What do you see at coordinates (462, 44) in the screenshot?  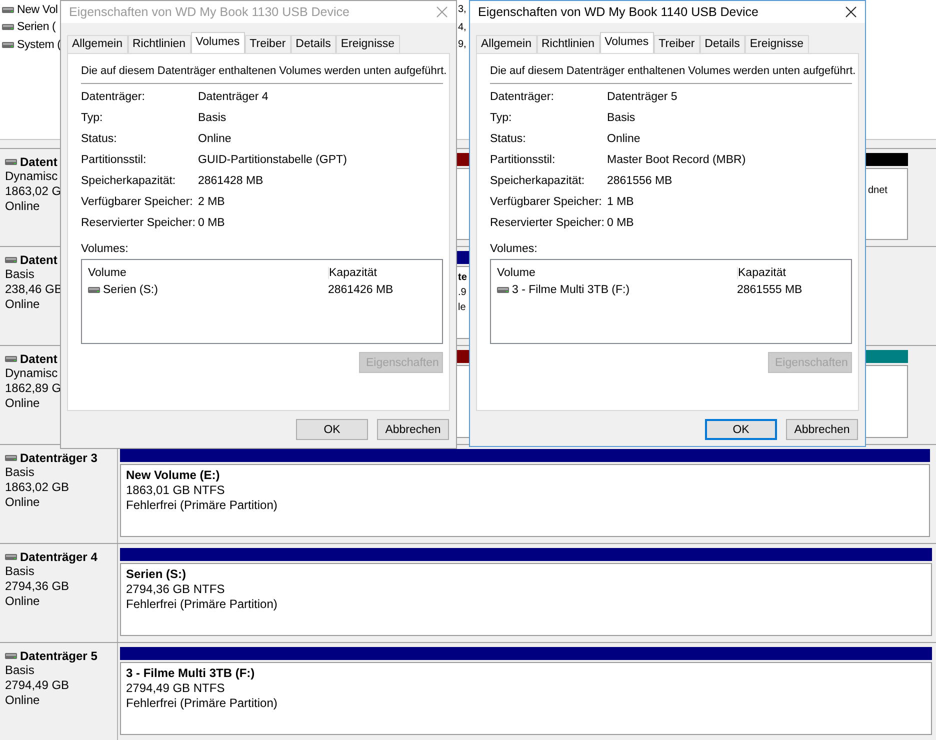 I see `table-cell: 9,` at bounding box center [462, 44].